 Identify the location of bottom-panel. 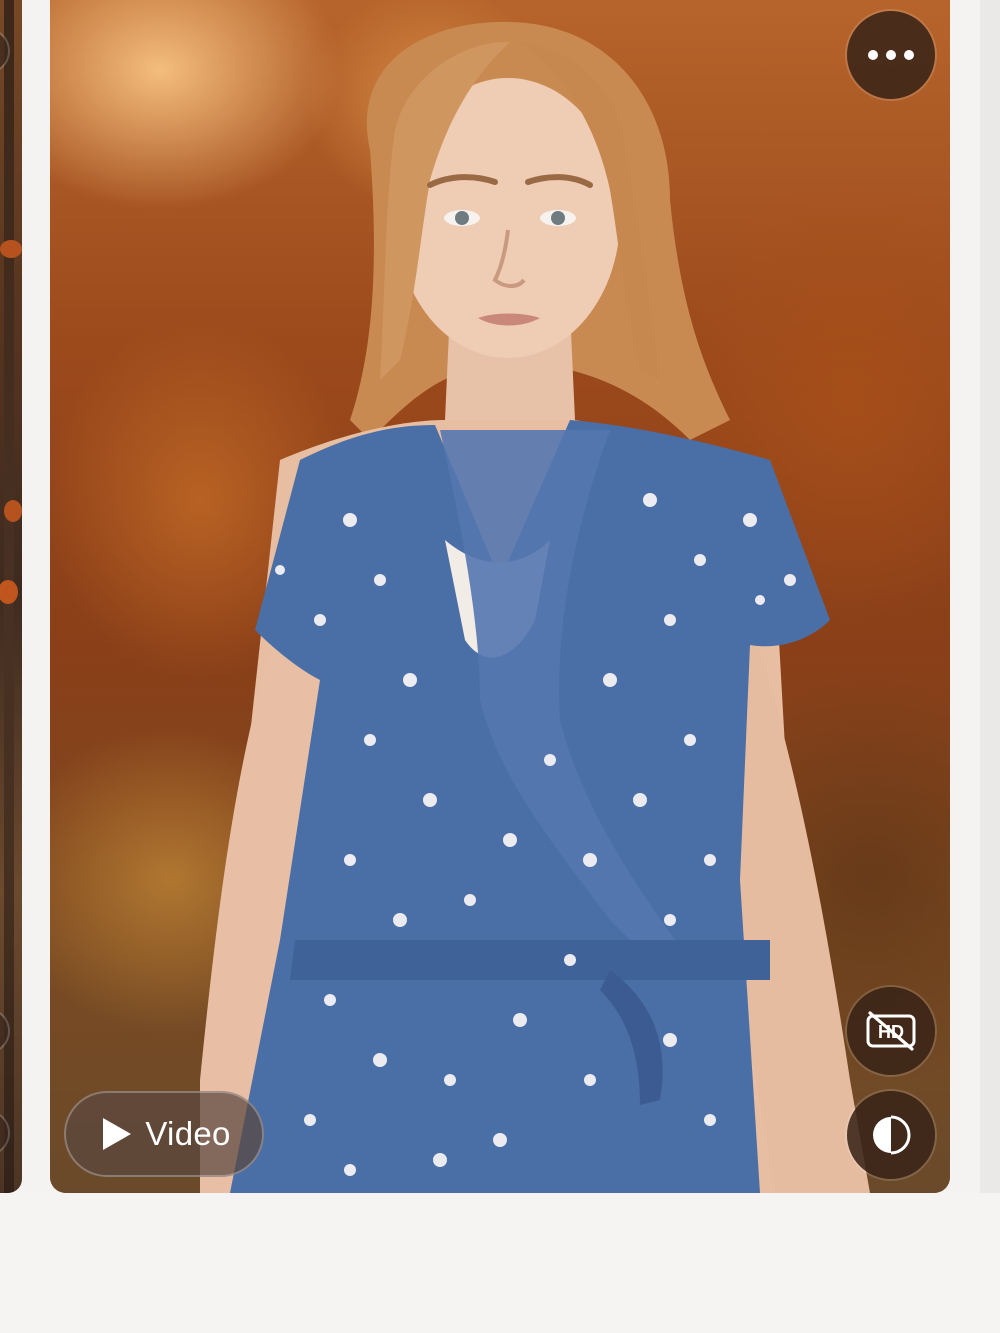
(500, 1263).